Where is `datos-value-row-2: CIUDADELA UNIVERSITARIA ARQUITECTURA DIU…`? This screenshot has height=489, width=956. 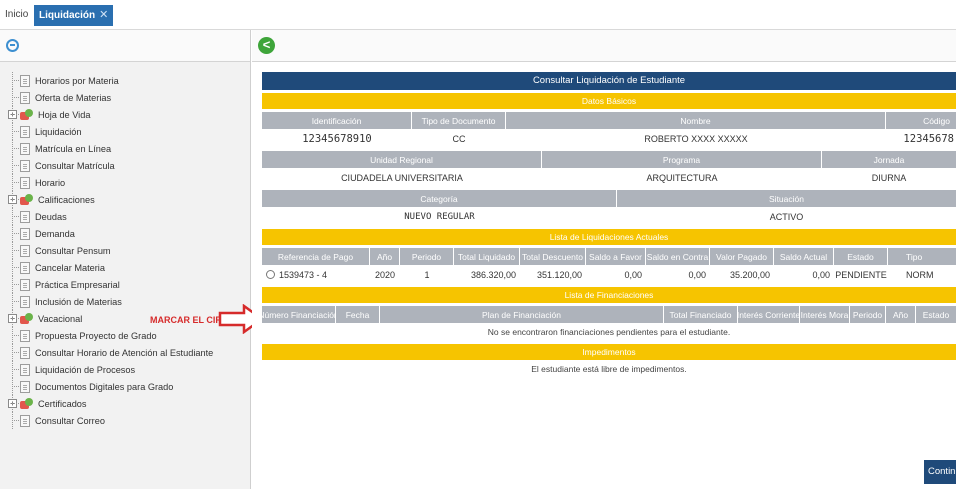 datos-value-row-2: CIUDADELA UNIVERSITARIA ARQUITECTURA DIU… is located at coordinates (609, 177).